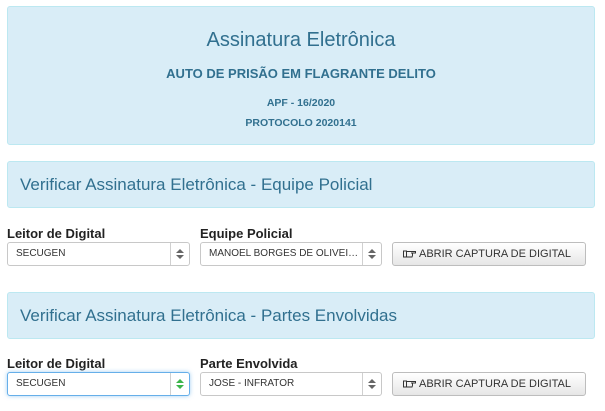 The height and width of the screenshot is (411, 605). I want to click on police-capture-label: ABRIR CAPTURA DE DIGITAL, so click(495, 254).